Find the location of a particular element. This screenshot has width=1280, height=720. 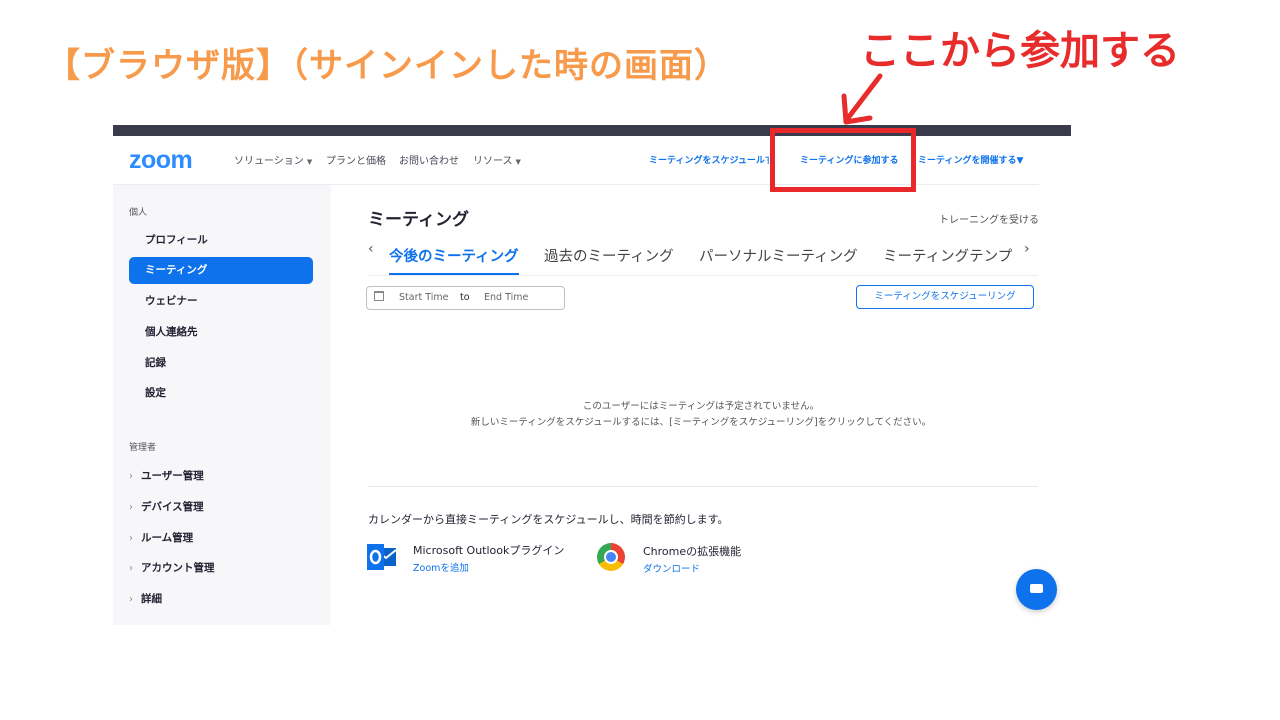

date-range-picker: Start Time to End Time is located at coordinates (465, 298).